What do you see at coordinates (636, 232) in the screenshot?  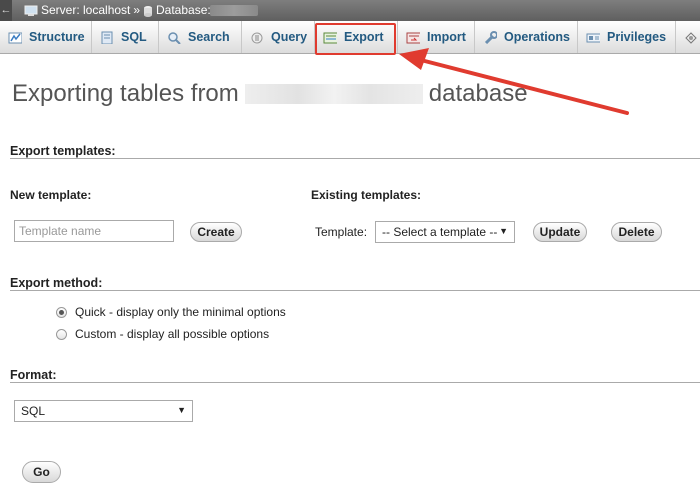 I see `delete-button: Delete` at bounding box center [636, 232].